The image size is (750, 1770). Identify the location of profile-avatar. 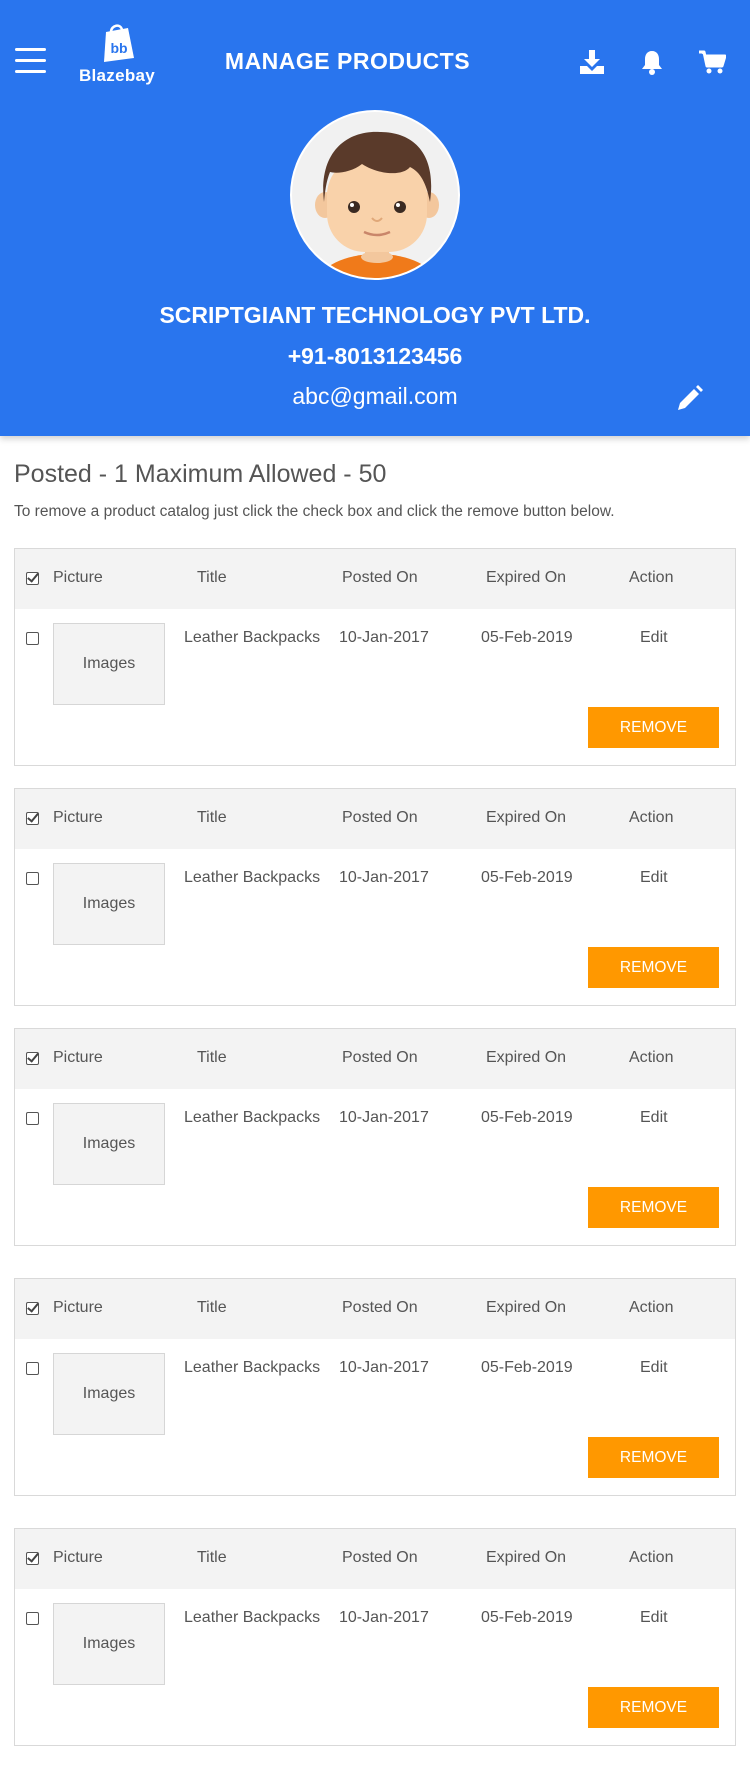
(375, 195).